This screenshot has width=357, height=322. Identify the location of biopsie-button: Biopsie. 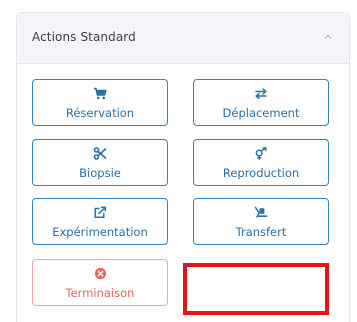
(100, 162).